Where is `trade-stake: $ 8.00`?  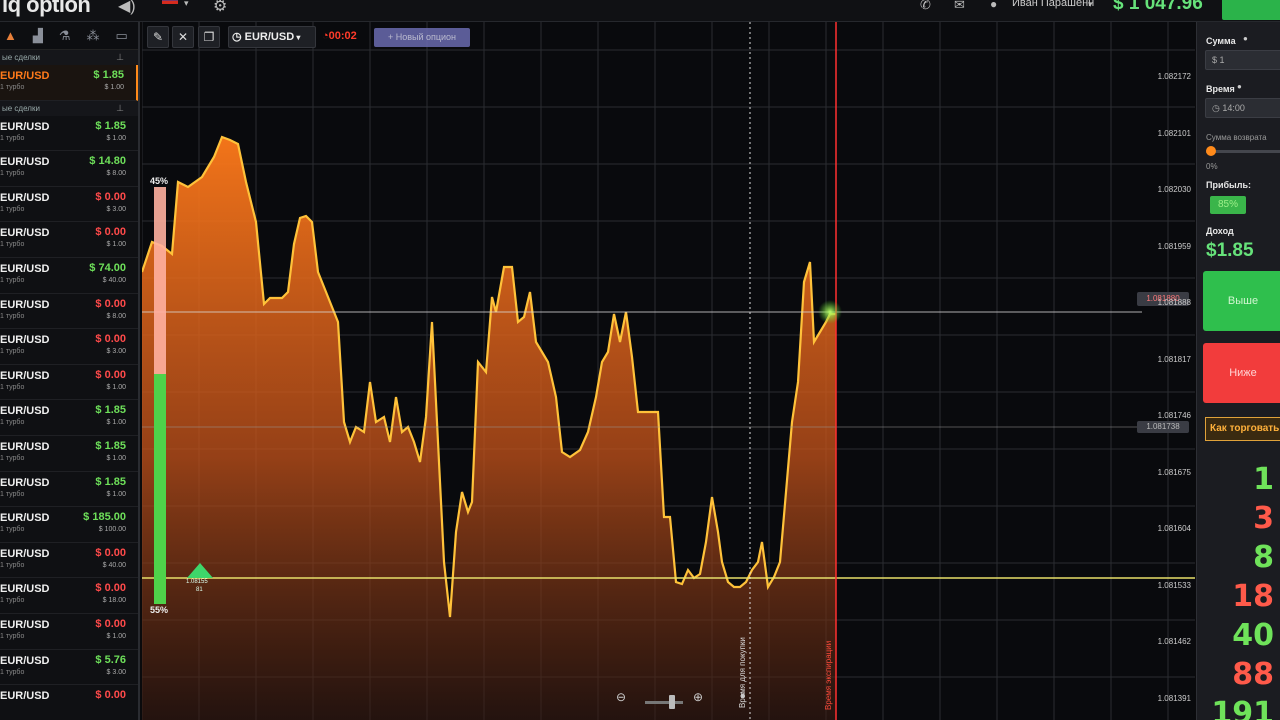
trade-stake: $ 8.00 is located at coordinates (116, 174).